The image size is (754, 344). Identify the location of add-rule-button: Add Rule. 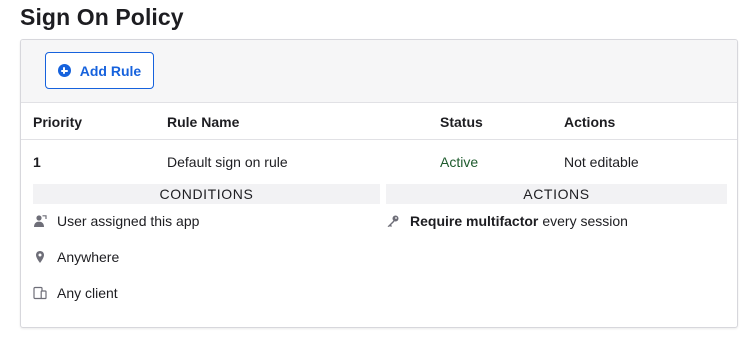
(99, 70).